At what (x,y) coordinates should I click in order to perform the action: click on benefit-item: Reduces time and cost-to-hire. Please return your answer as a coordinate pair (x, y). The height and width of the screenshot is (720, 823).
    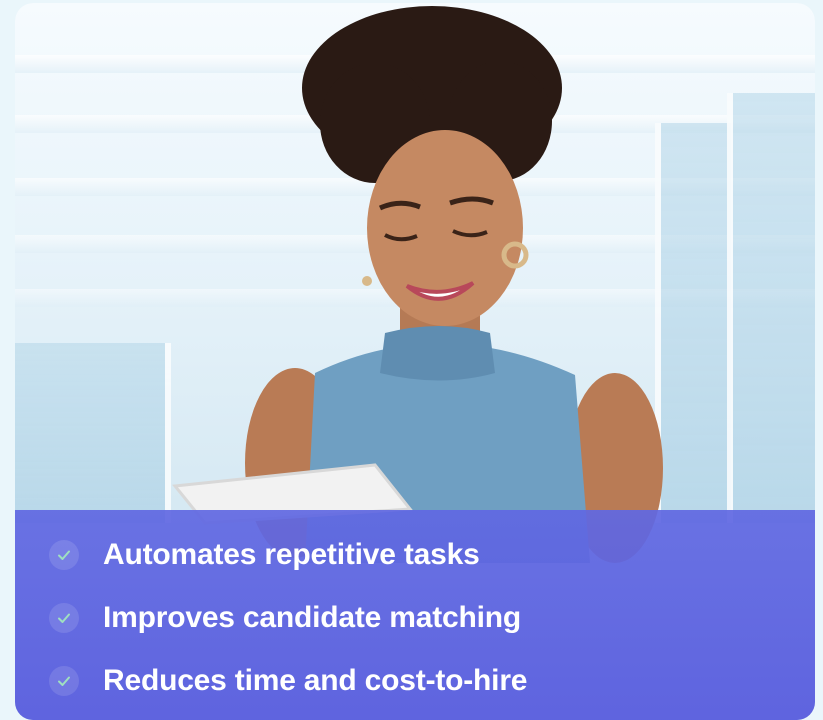
    Looking at the image, I should click on (288, 681).